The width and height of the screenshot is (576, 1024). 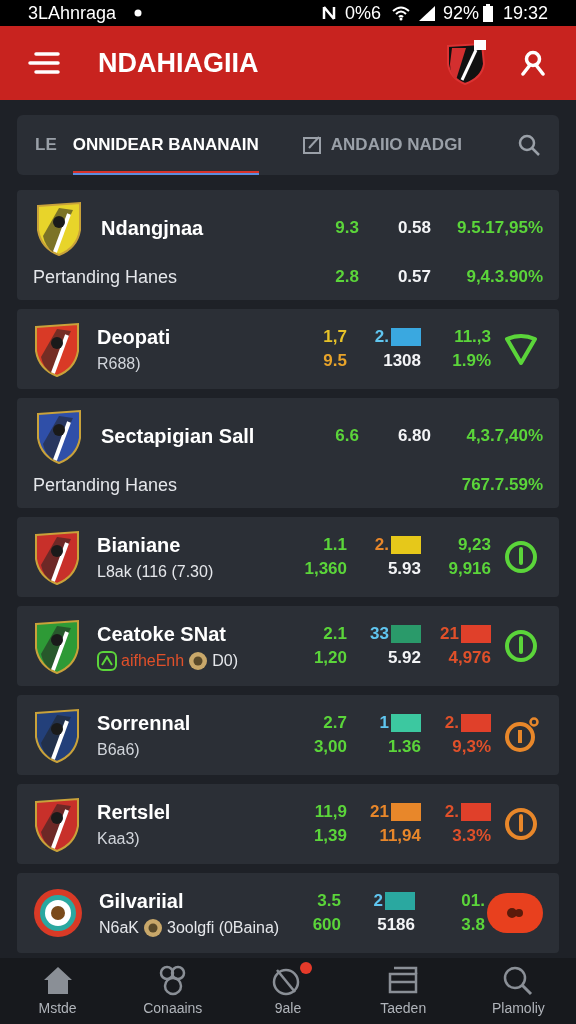 What do you see at coordinates (144, 723) in the screenshot?
I see `team-name: Sorrennal` at bounding box center [144, 723].